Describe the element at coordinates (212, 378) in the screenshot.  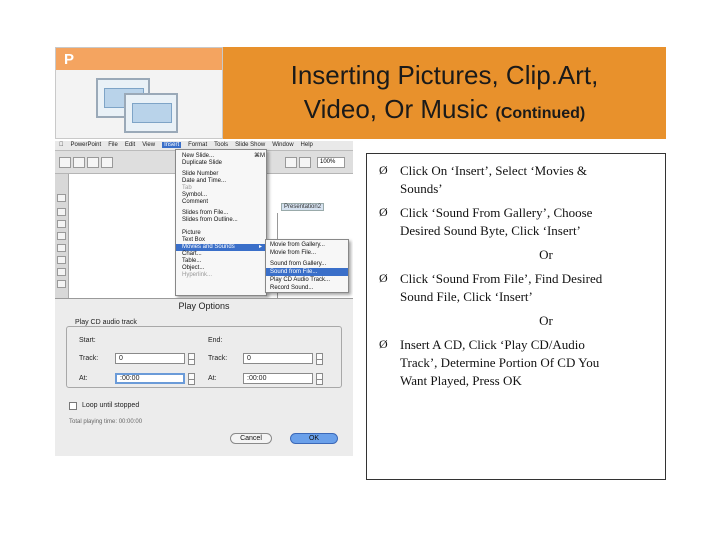
I see `end-at-label: At:` at that location.